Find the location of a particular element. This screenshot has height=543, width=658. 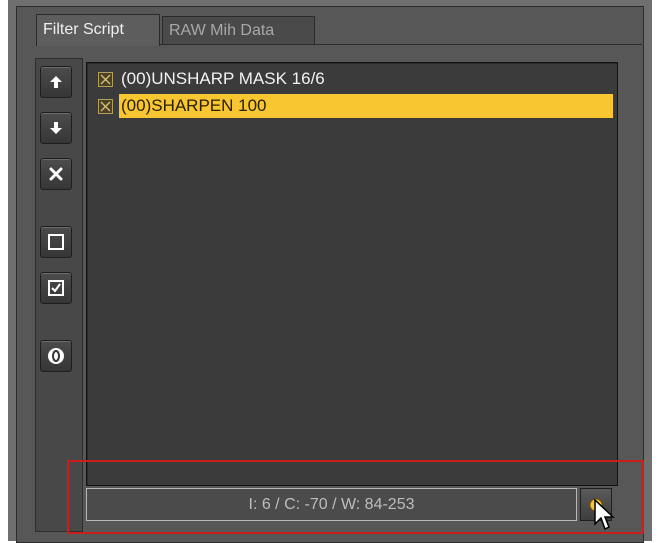

list-item-selected: (00)SHARPEN 100 is located at coordinates (354, 106).